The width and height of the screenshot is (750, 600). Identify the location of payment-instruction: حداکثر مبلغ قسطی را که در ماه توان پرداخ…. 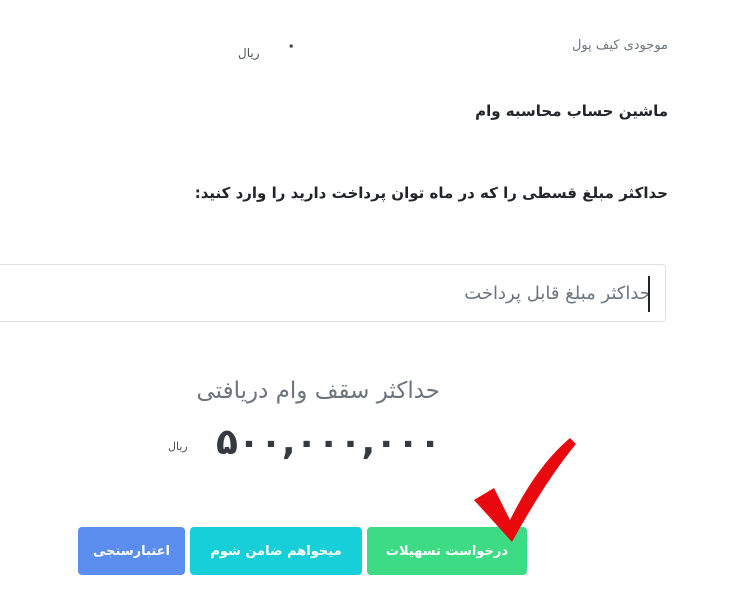
(431, 193).